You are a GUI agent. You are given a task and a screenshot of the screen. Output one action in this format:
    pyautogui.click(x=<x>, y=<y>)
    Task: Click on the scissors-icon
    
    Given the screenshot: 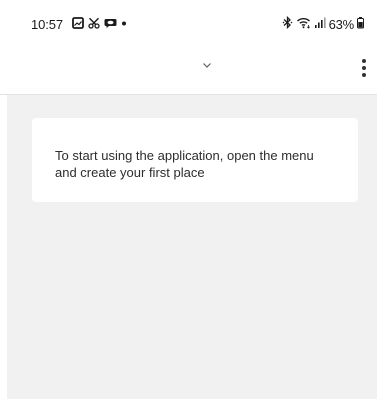 What is the action you would take?
    pyautogui.click(x=94, y=25)
    